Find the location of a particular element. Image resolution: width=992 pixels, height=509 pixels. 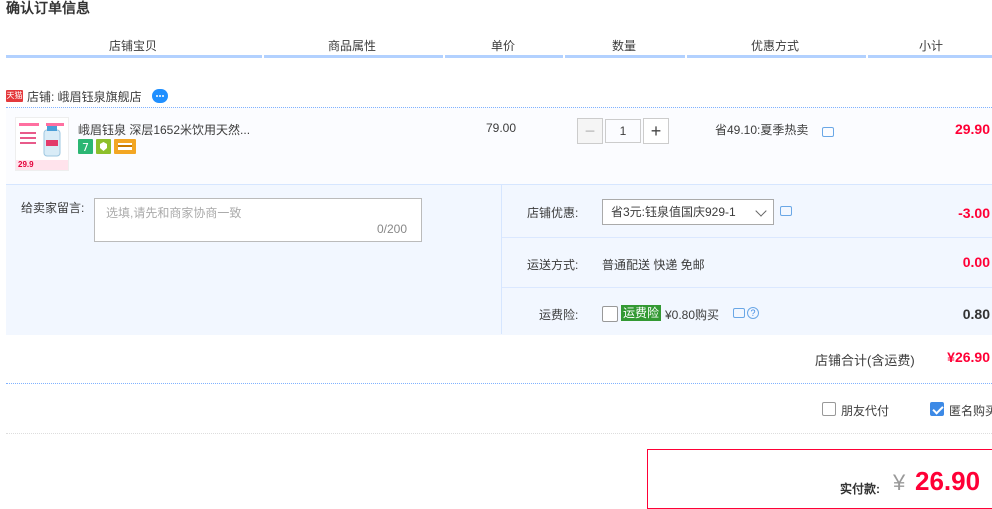

total-divider is located at coordinates (499, 384).